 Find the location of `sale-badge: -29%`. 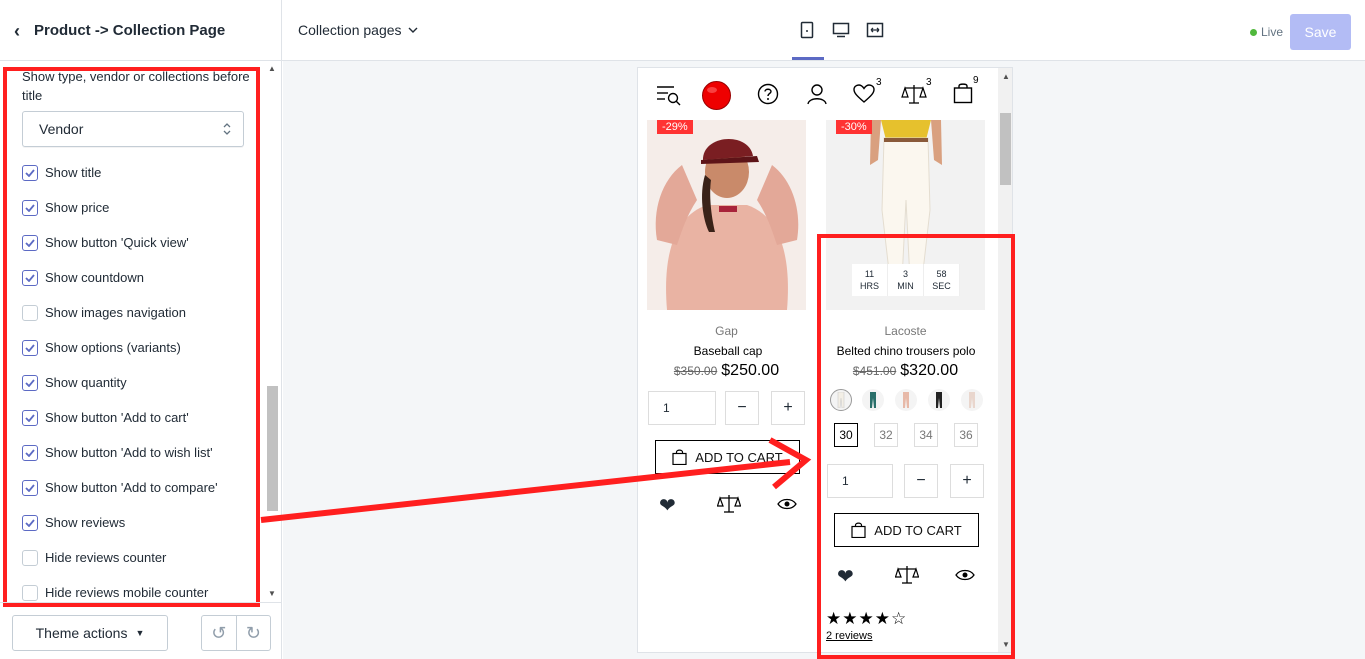

sale-badge: -29% is located at coordinates (675, 127).